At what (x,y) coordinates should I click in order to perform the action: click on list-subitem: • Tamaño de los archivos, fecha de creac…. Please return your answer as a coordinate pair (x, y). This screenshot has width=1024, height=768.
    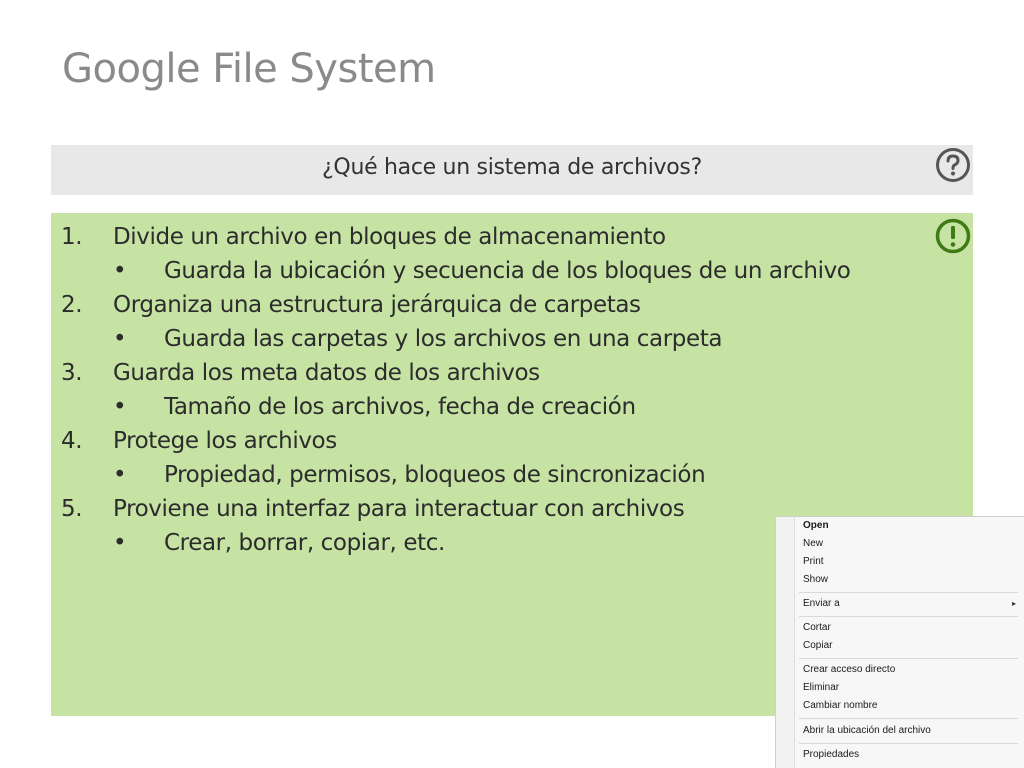
    Looking at the image, I should click on (486, 409).